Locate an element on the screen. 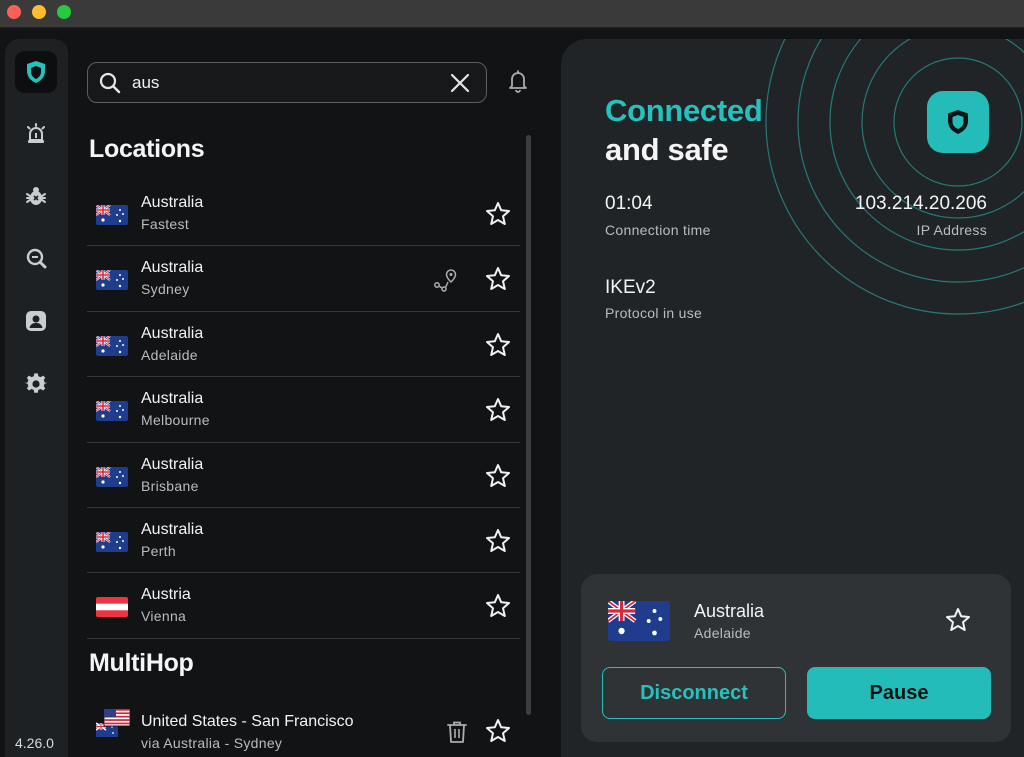 Image resolution: width=1024 pixels, height=757 pixels. sidebar-vpn-button is located at coordinates (36, 72).